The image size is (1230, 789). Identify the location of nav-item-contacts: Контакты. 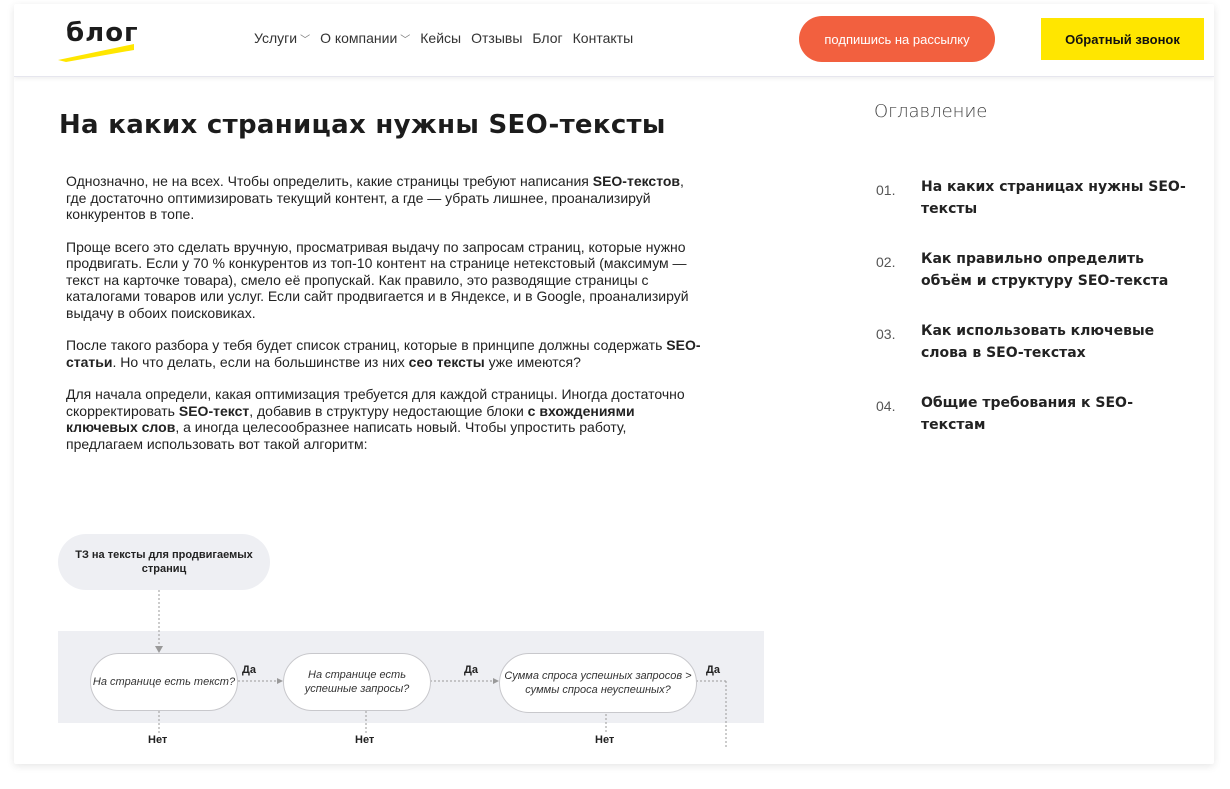
(603, 38).